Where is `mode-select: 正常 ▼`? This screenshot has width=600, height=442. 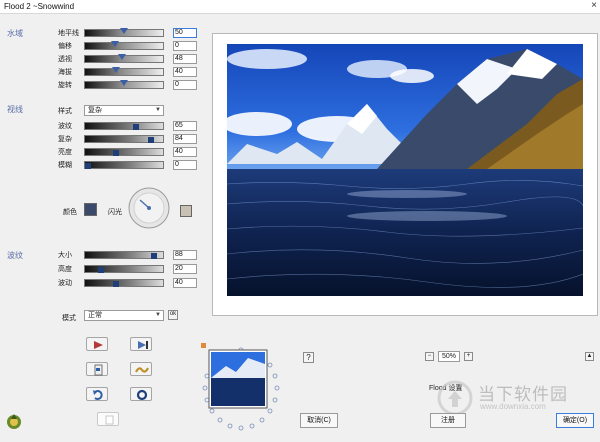 mode-select: 正常 ▼ is located at coordinates (124, 315).